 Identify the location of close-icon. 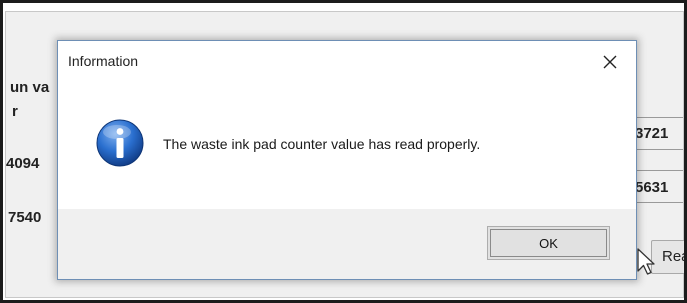
(610, 62).